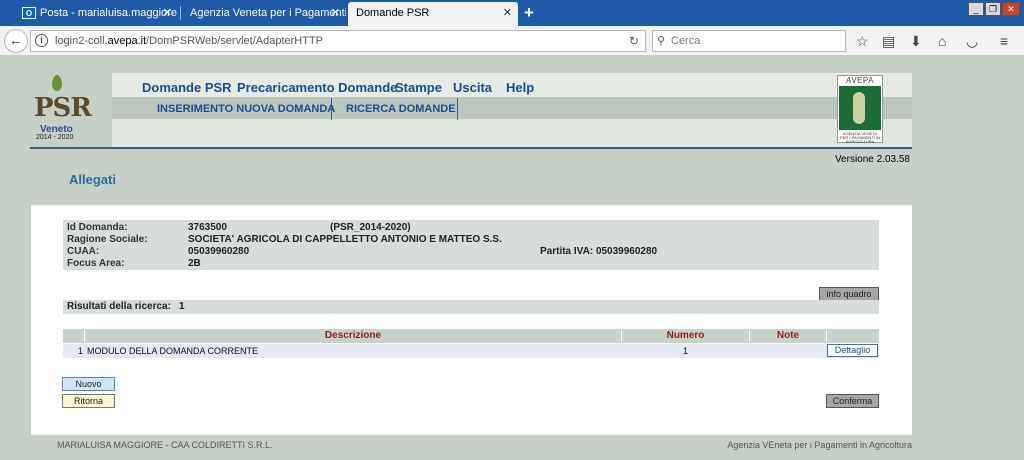  I want to click on menu-uscita: Uscita, so click(472, 87).